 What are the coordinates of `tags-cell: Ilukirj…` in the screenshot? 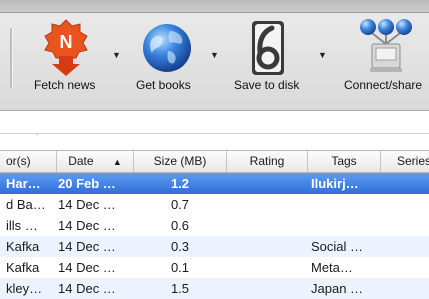 It's located at (335, 183).